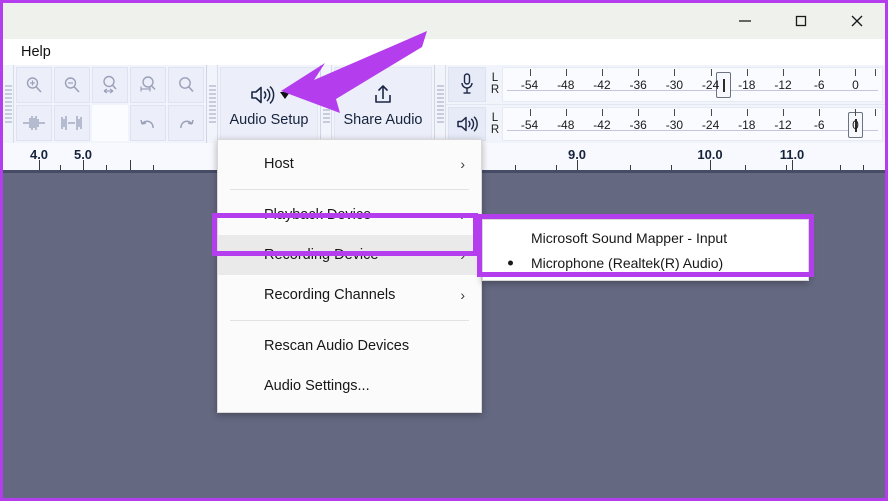 The width and height of the screenshot is (888, 501). What do you see at coordinates (284, 95) in the screenshot?
I see `chevron-down-icon` at bounding box center [284, 95].